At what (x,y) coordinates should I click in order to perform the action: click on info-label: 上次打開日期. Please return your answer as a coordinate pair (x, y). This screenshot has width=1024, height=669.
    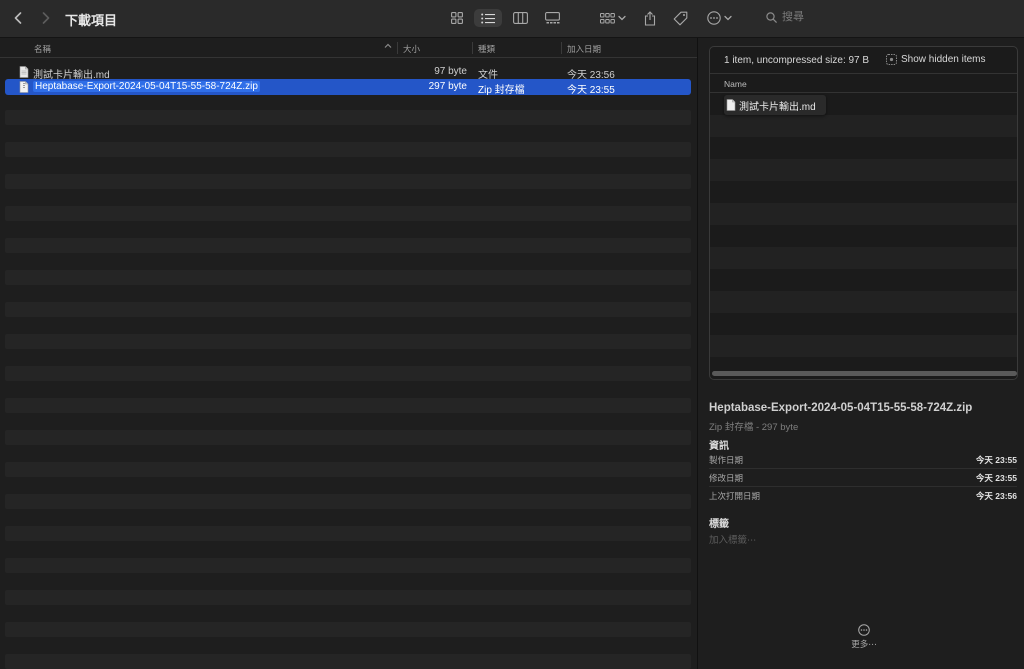
    Looking at the image, I should click on (735, 496).